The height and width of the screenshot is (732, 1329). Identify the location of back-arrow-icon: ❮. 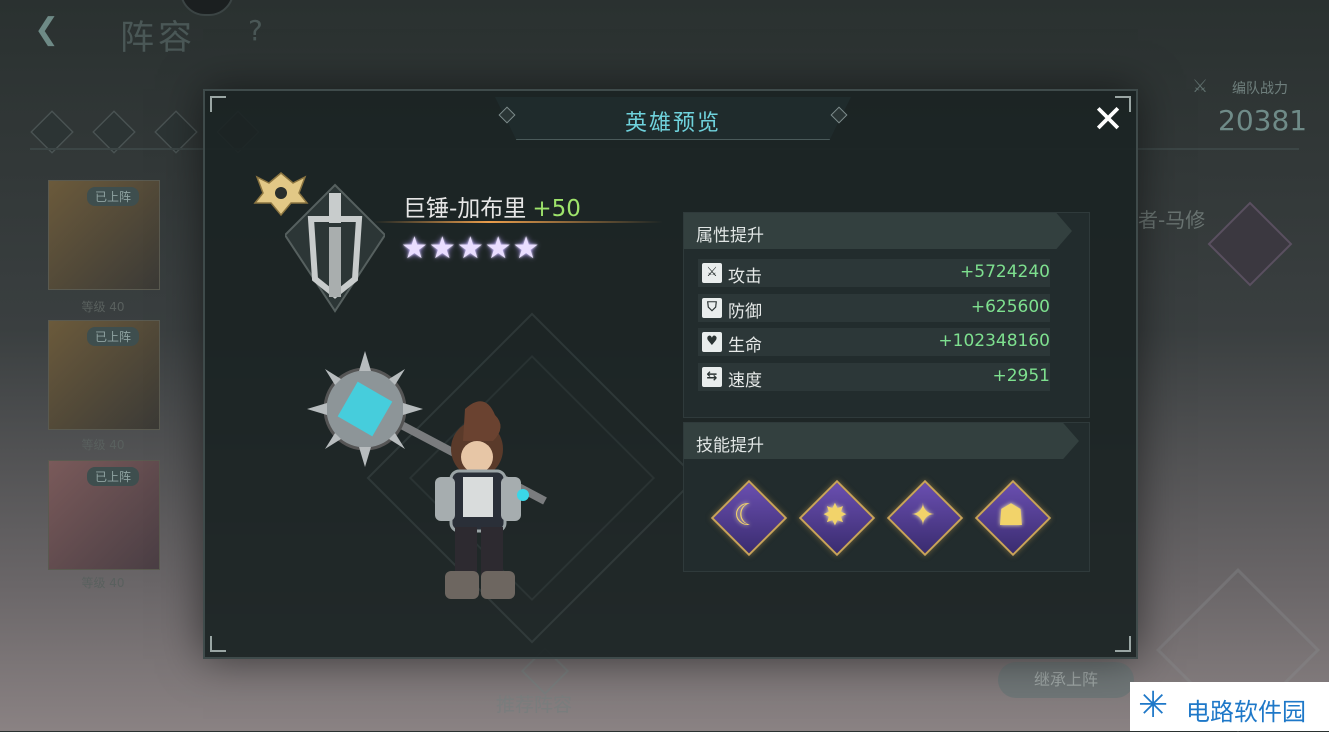
(49, 29).